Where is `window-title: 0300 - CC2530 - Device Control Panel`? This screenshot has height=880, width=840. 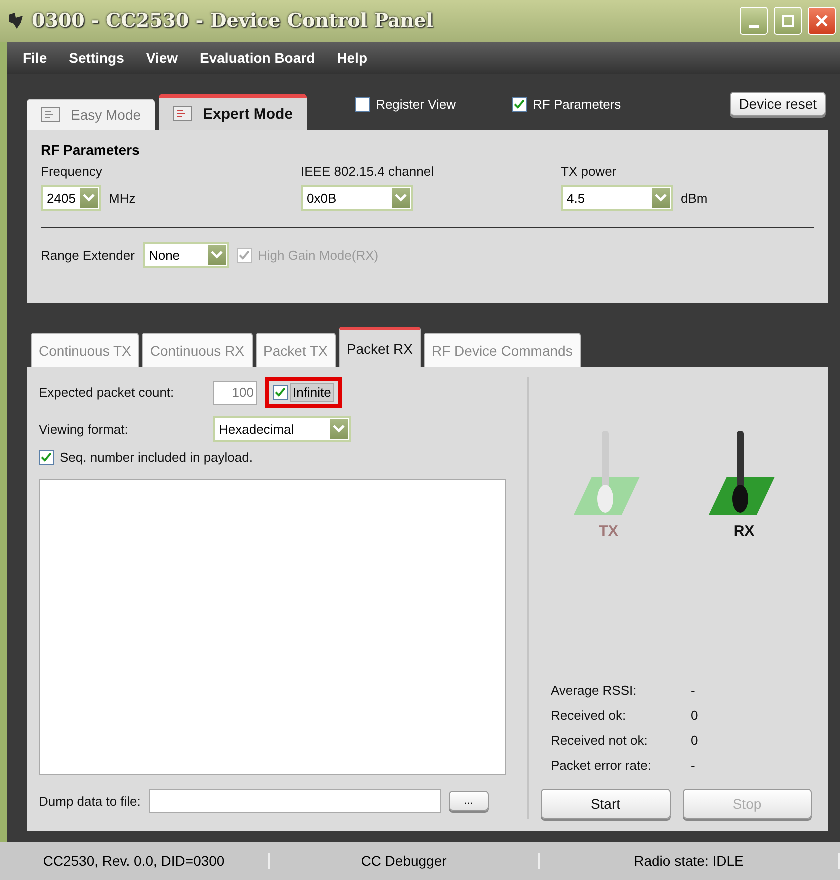
window-title: 0300 - CC2530 - Device Control Panel is located at coordinates (233, 21).